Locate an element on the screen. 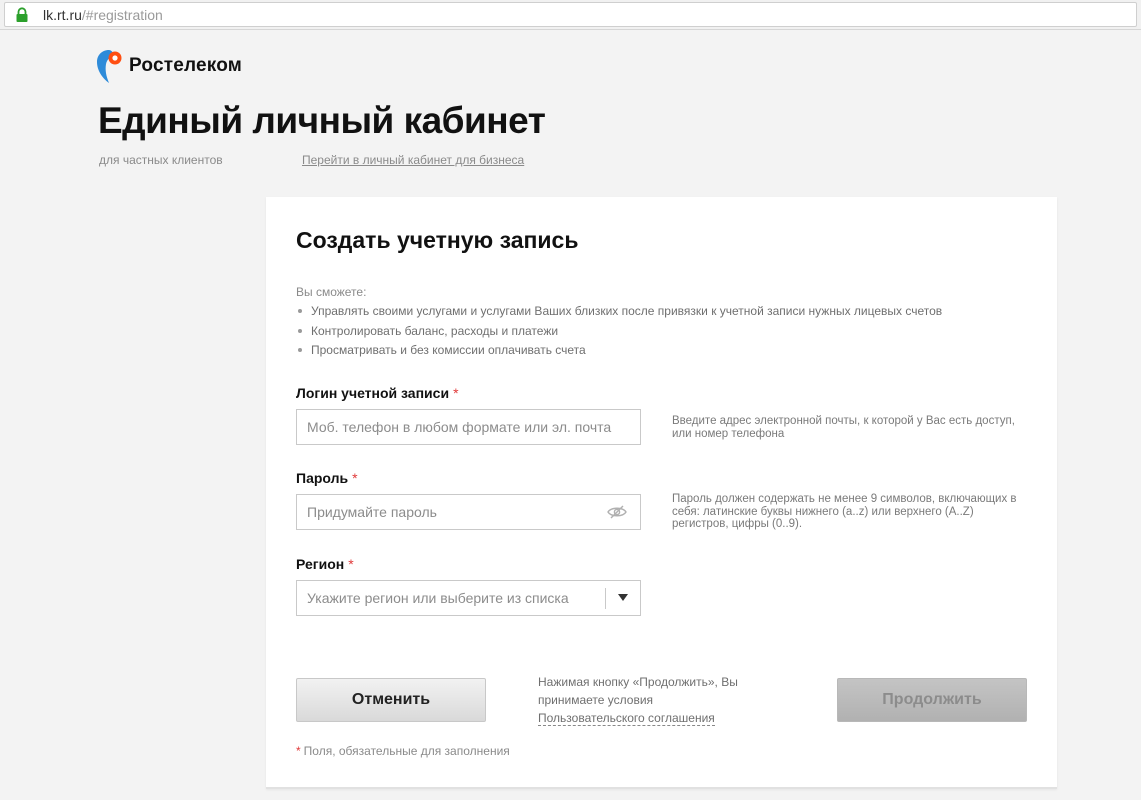 This screenshot has height=800, width=1141. browser-address-bar: lk.rt.ru/#registration is located at coordinates (570, 15).